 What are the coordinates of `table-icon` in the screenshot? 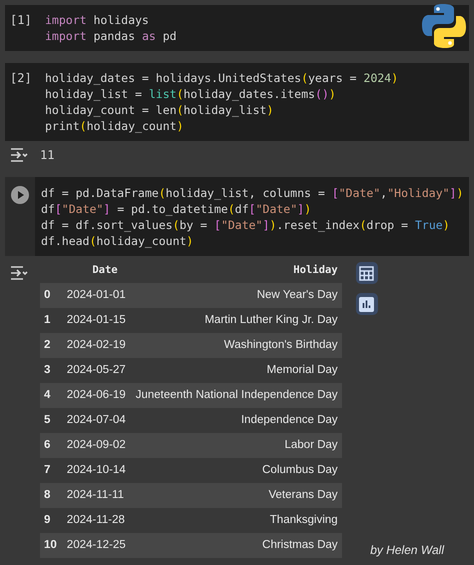 It's located at (366, 273).